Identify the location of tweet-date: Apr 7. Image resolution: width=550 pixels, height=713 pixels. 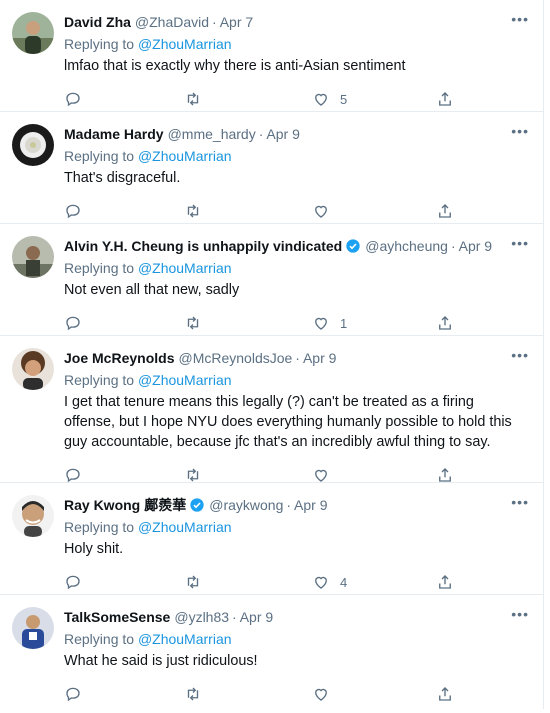
(236, 22).